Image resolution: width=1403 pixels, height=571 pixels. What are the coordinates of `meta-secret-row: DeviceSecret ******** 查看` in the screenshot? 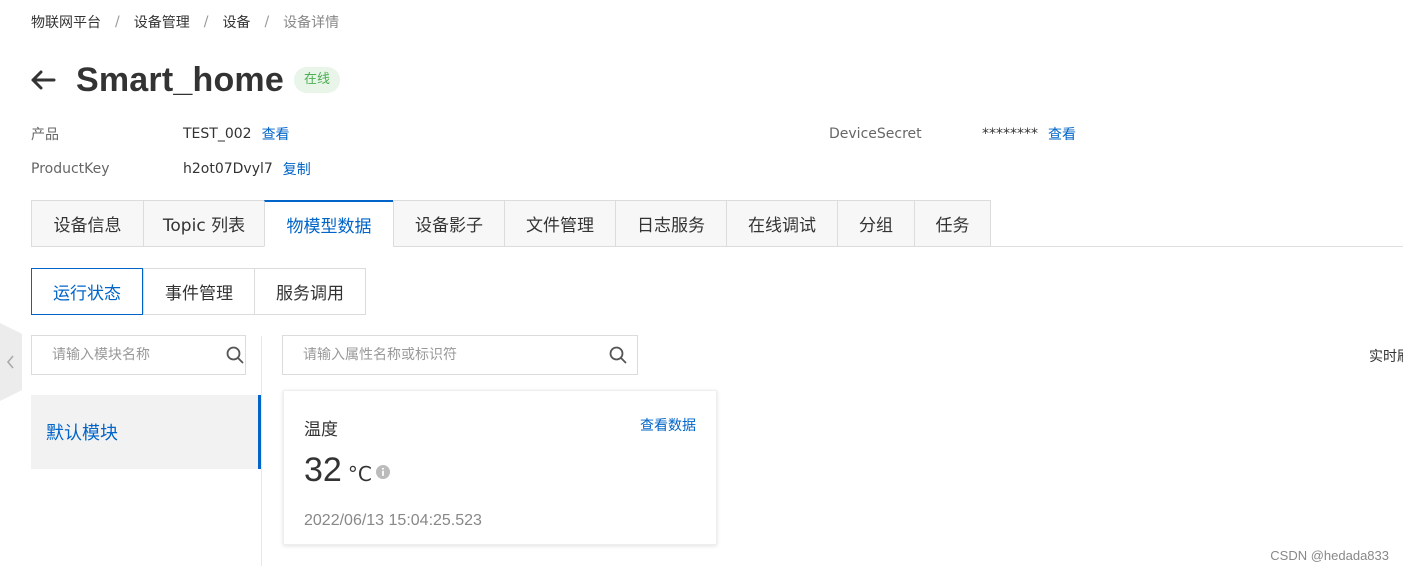 It's located at (952, 134).